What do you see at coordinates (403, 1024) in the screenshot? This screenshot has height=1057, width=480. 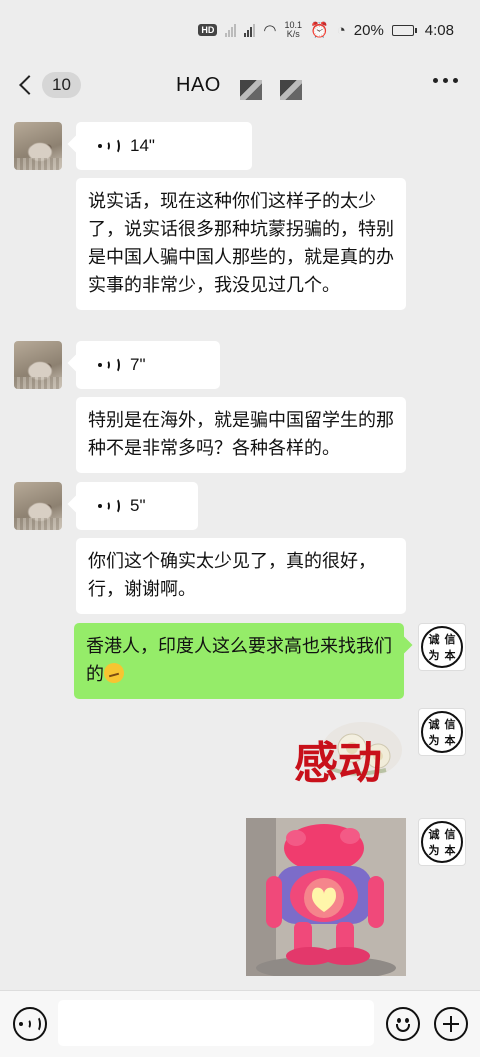 I see `emoji-button` at bounding box center [403, 1024].